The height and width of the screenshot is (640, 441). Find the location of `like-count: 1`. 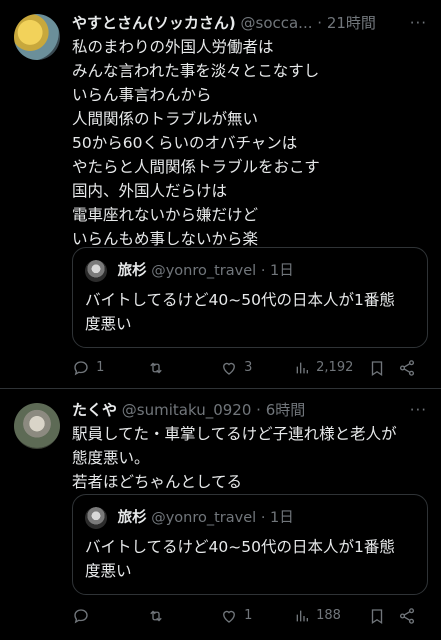

like-count: 1 is located at coordinates (248, 615).